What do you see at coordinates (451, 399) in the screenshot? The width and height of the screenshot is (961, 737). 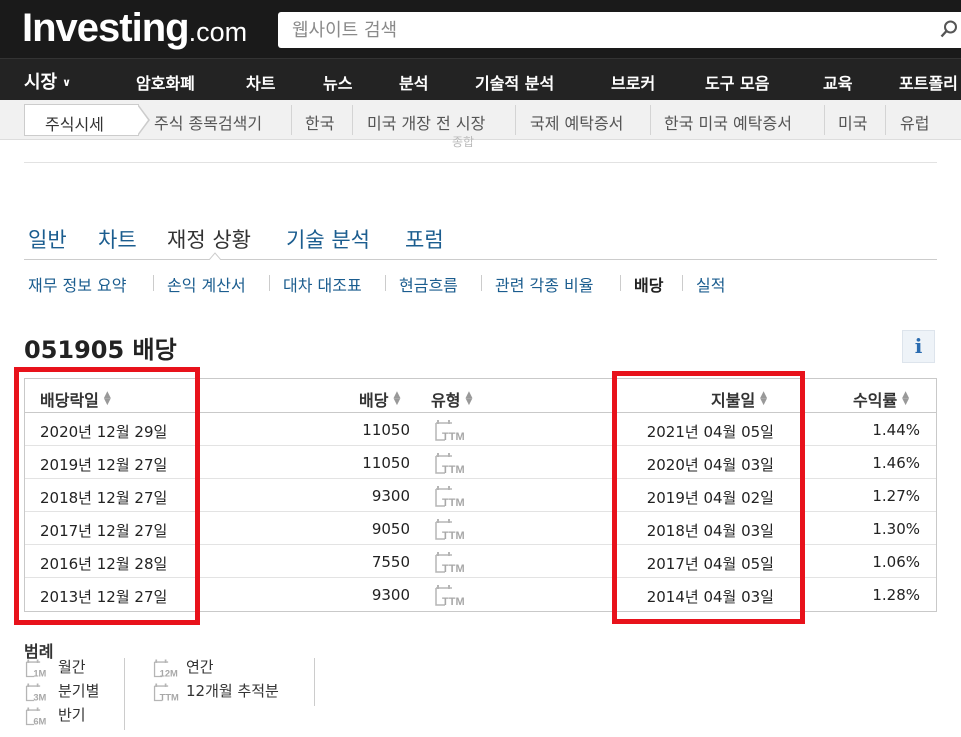 I see `col-header-type: 유형 ▲ ▼` at bounding box center [451, 399].